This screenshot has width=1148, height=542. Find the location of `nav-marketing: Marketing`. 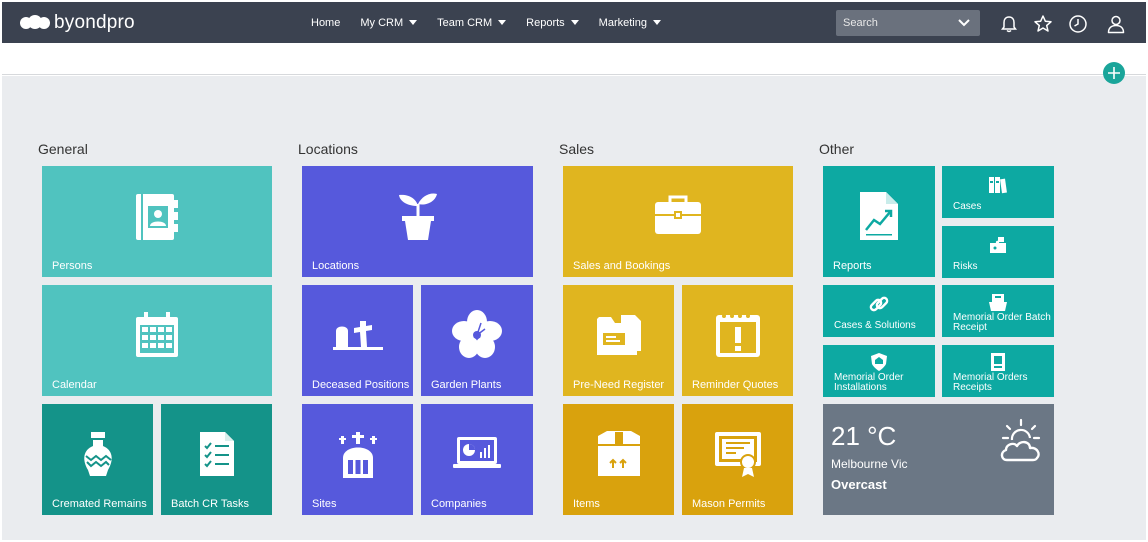

nav-marketing: Marketing is located at coordinates (630, 23).